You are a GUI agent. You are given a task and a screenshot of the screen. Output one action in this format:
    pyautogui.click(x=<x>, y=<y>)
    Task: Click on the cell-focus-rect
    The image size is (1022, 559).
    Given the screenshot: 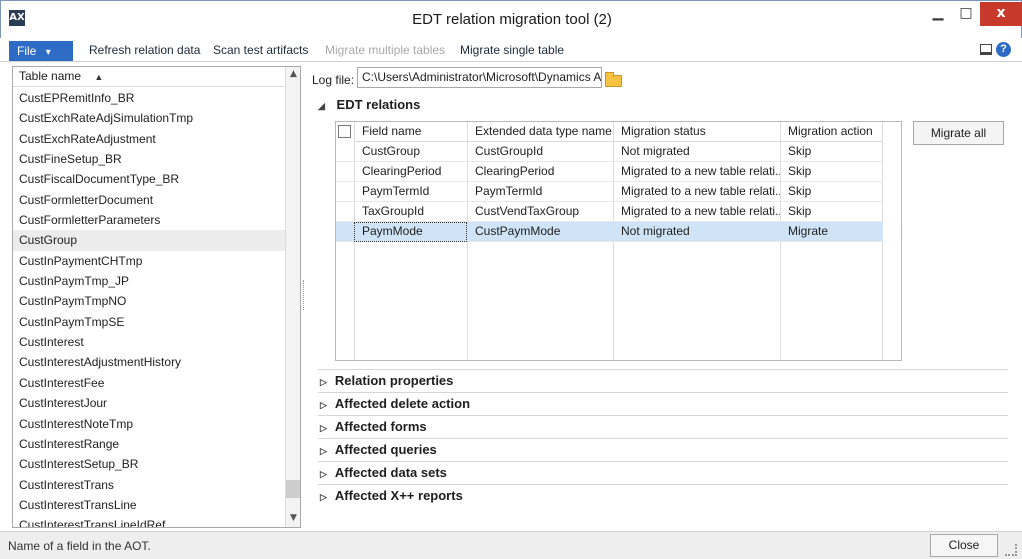 What is the action you would take?
    pyautogui.click(x=410, y=232)
    